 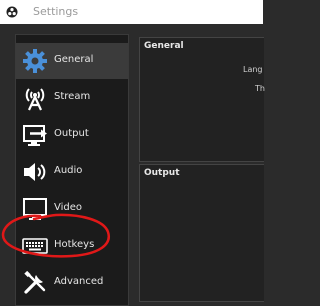 I want to click on sidebar-item-general: General, so click(x=72, y=61).